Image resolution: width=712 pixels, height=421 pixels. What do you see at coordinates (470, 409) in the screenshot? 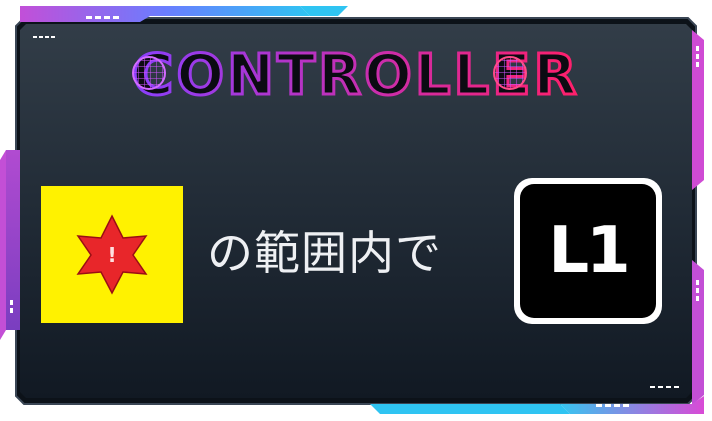
I see `frame-accent-bottom` at bounding box center [470, 409].